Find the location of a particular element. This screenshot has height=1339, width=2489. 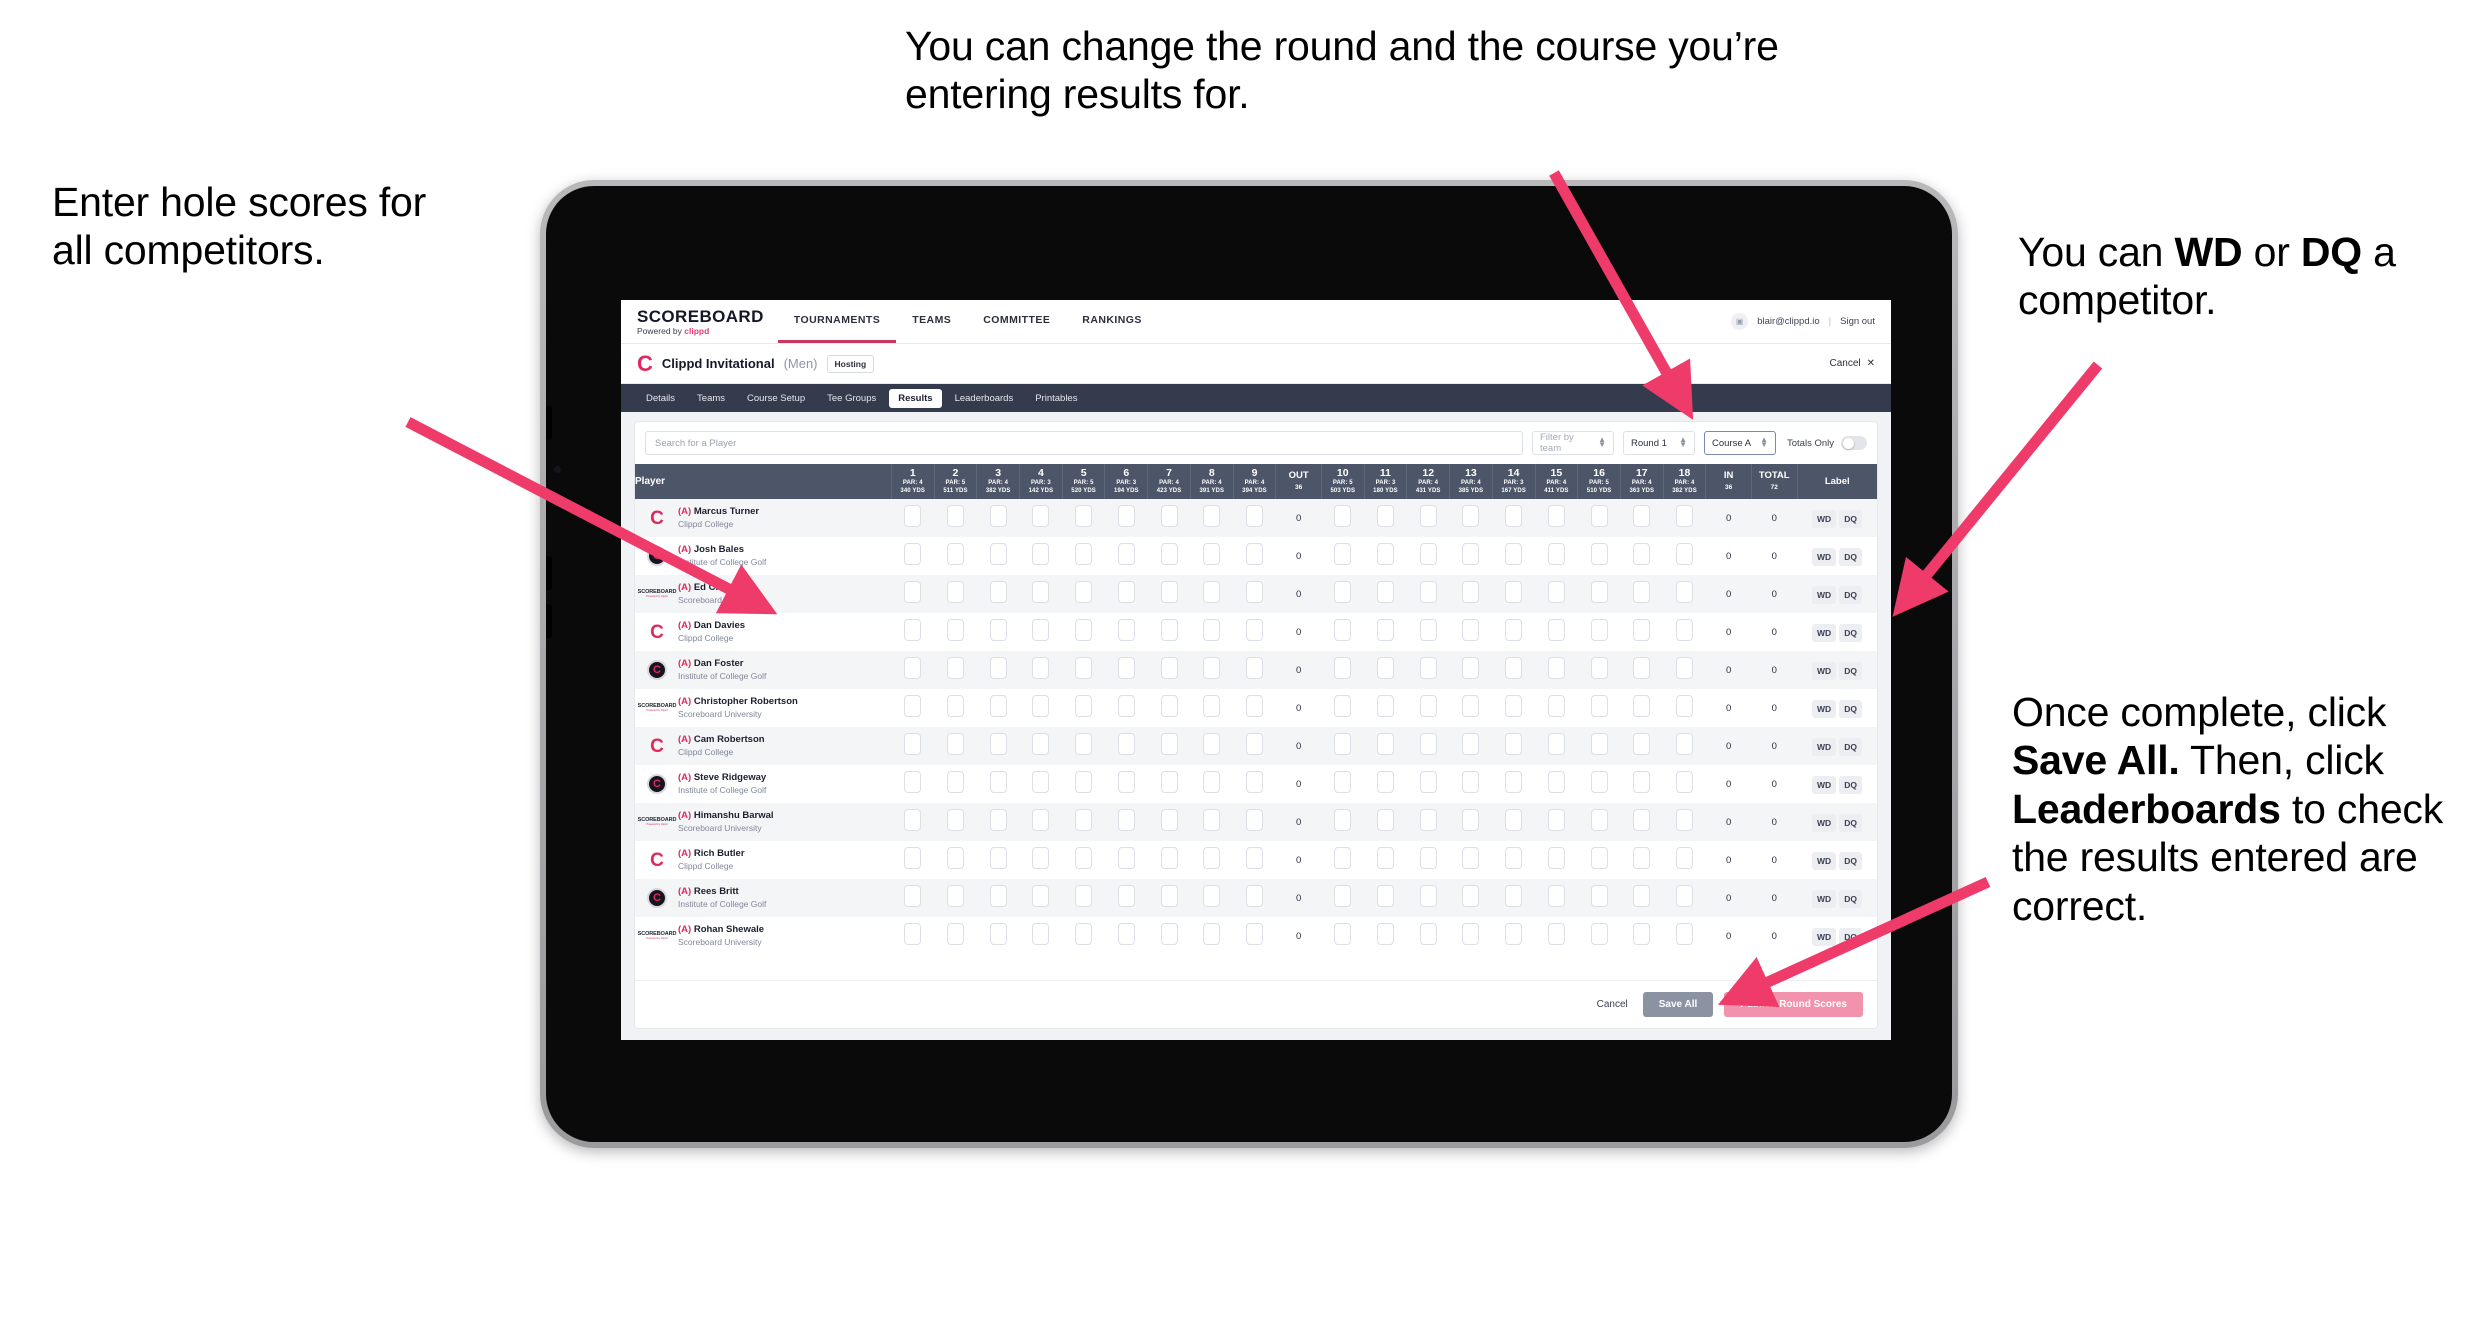

dq-button: DQ is located at coordinates (1850, 518).